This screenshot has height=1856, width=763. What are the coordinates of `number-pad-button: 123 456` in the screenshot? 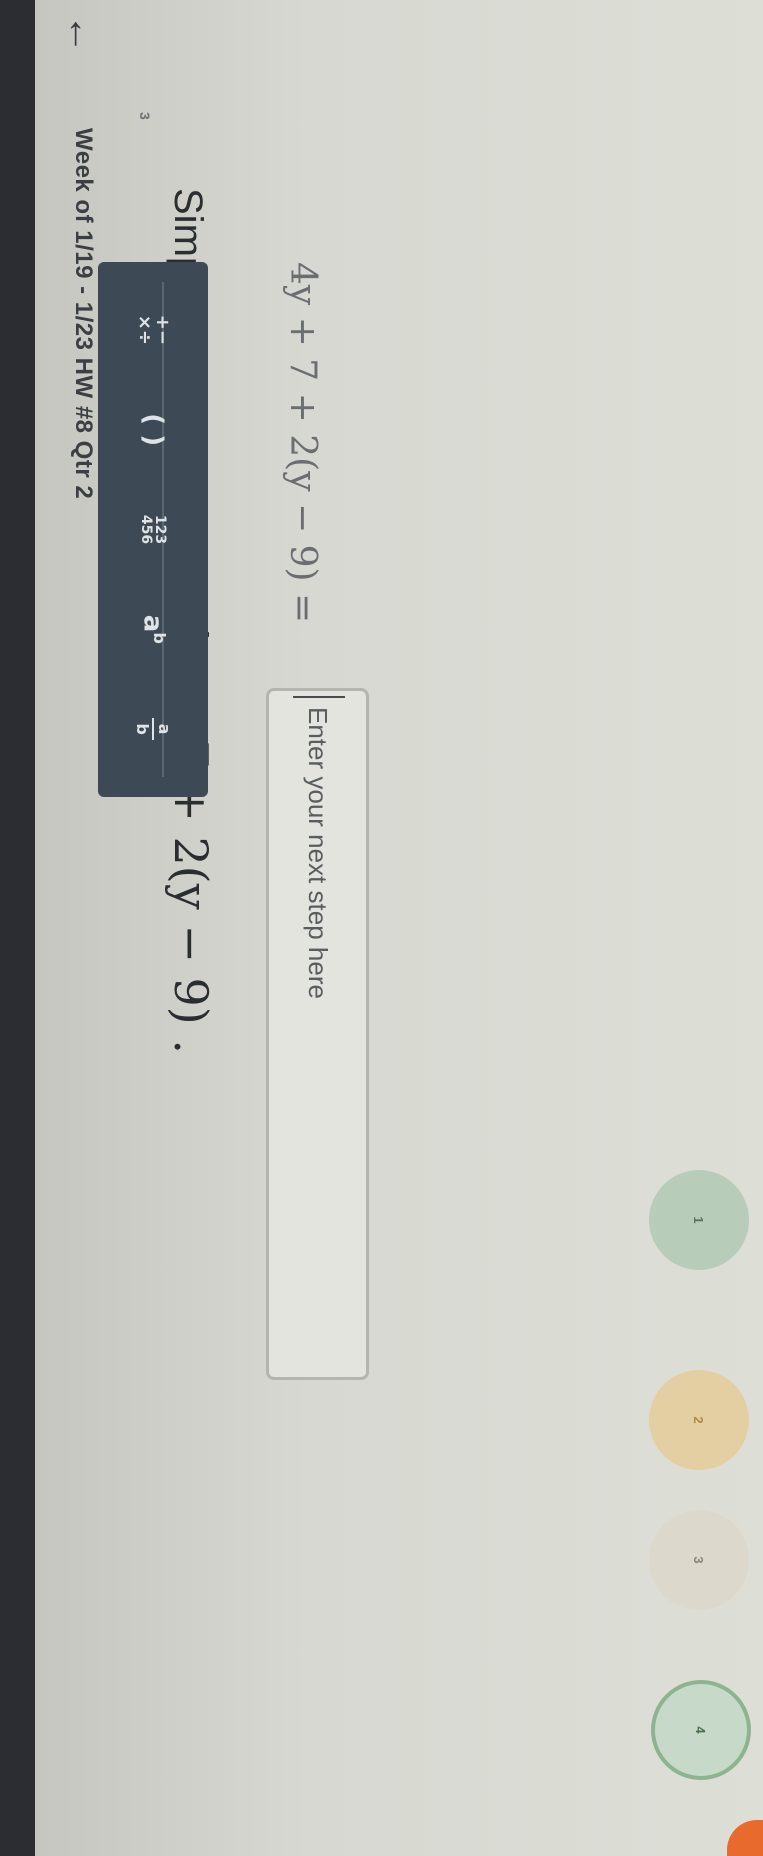 It's located at (153, 529).